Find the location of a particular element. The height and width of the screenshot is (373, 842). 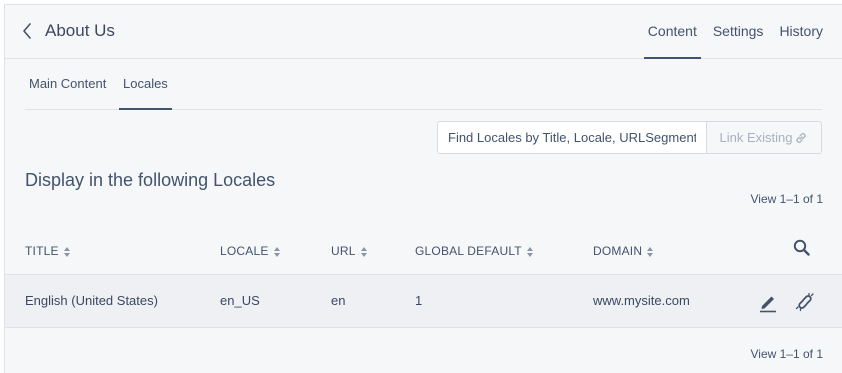

pagination-count-bottom: View 1–1 of 1 is located at coordinates (787, 354).